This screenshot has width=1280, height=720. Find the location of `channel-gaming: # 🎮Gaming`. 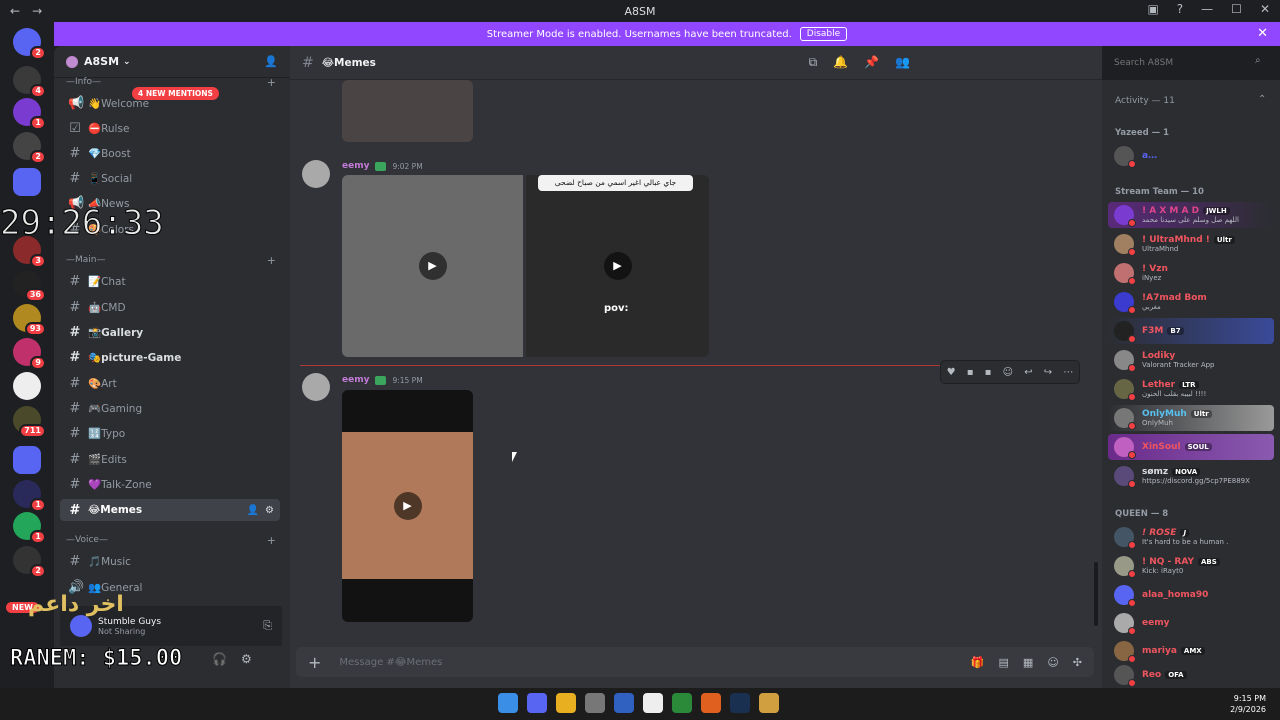

channel-gaming: # 🎮Gaming is located at coordinates (170, 408).